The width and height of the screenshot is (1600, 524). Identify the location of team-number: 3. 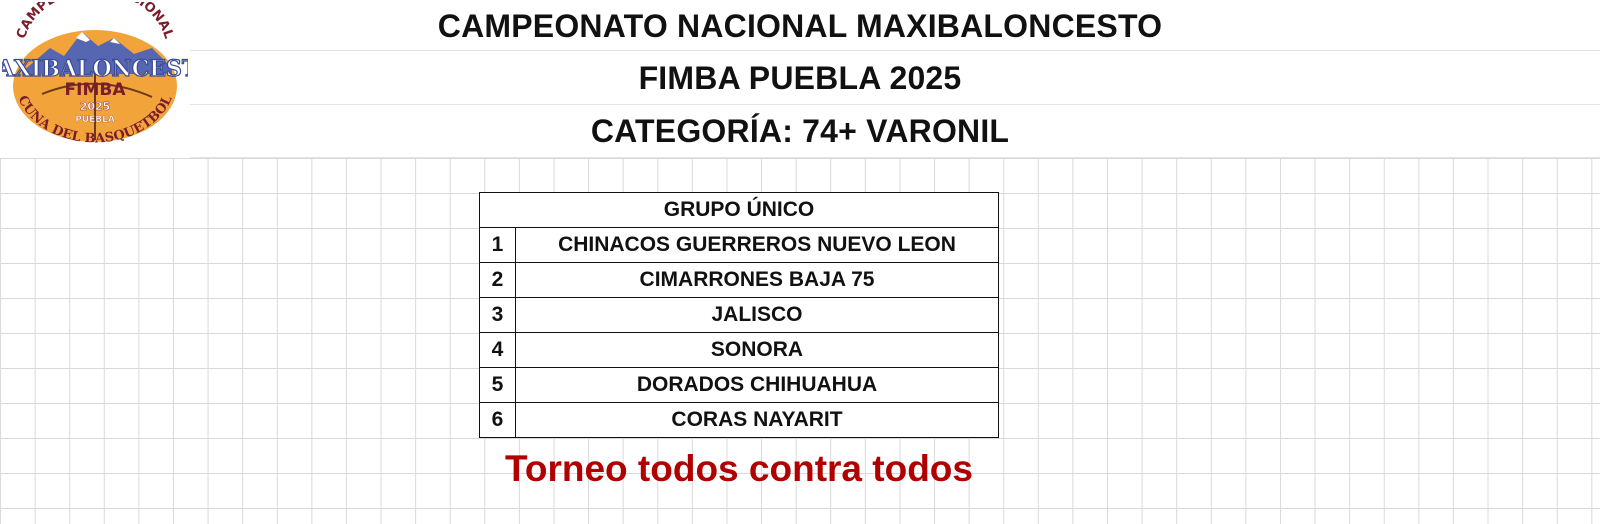
(497, 315).